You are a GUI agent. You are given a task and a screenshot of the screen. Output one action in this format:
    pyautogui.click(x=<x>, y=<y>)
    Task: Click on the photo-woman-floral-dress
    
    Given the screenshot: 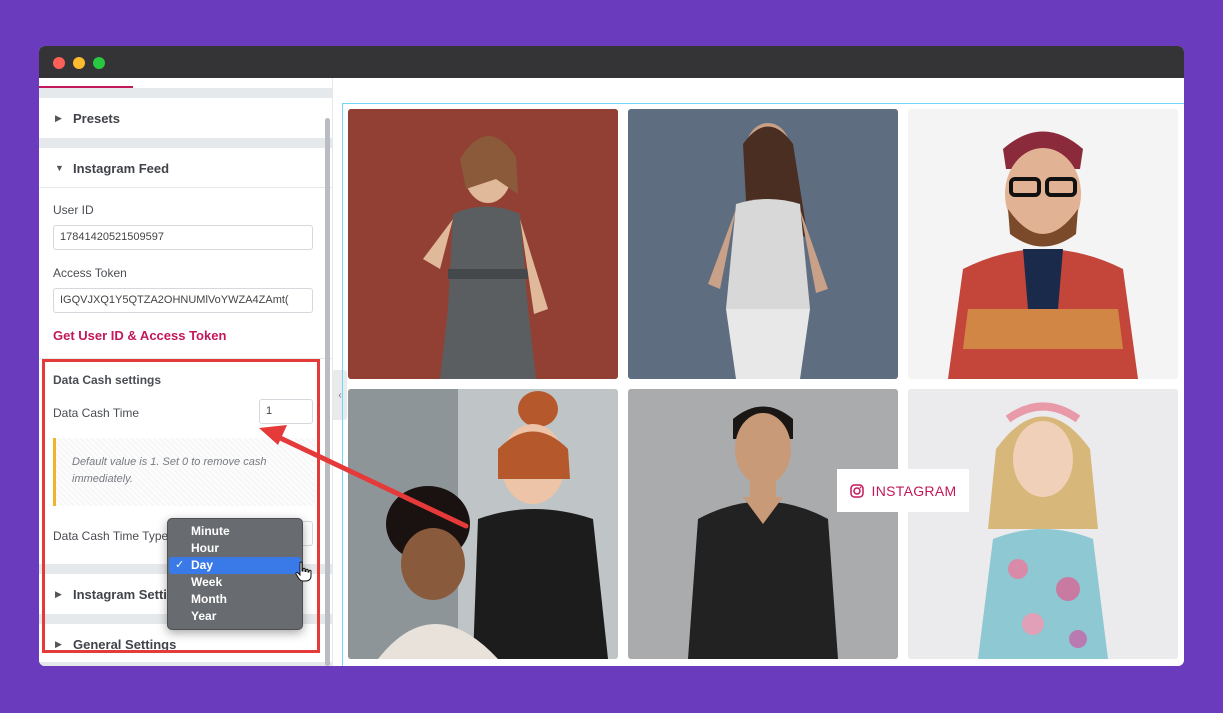 What is the action you would take?
    pyautogui.click(x=1043, y=524)
    